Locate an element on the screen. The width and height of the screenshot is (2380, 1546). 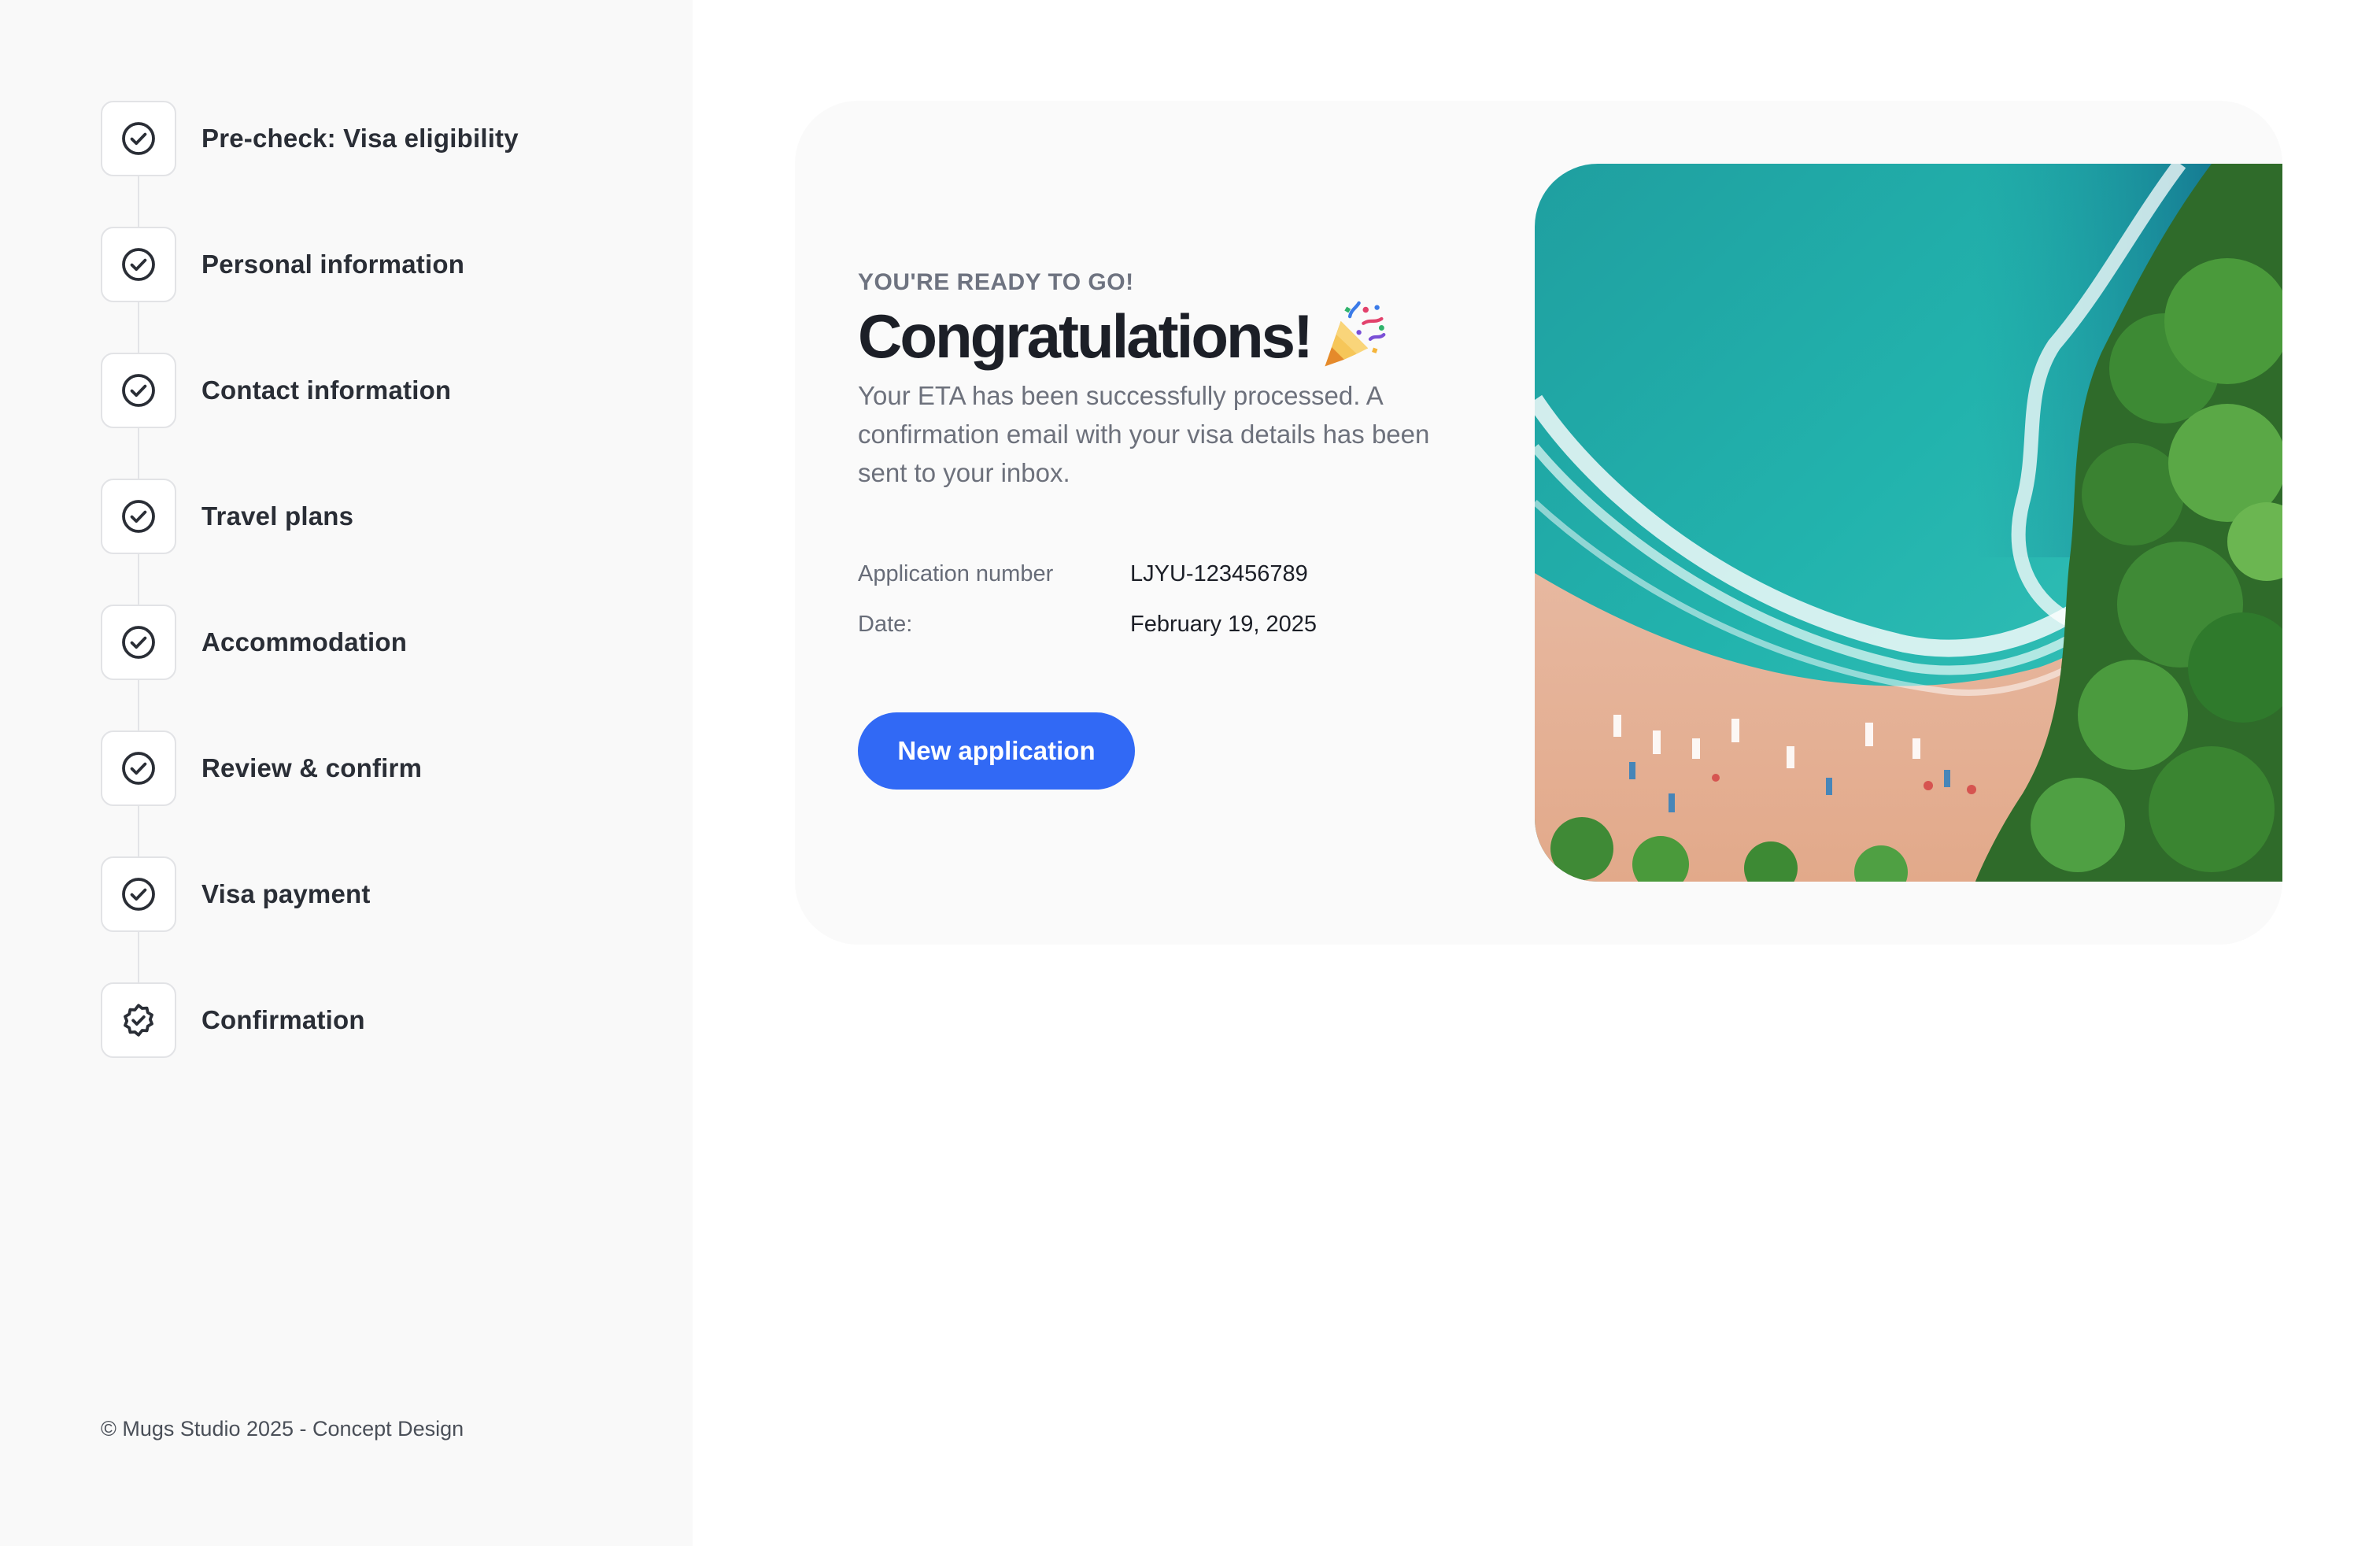
step-travel-plans: Travel plans is located at coordinates (310, 542).